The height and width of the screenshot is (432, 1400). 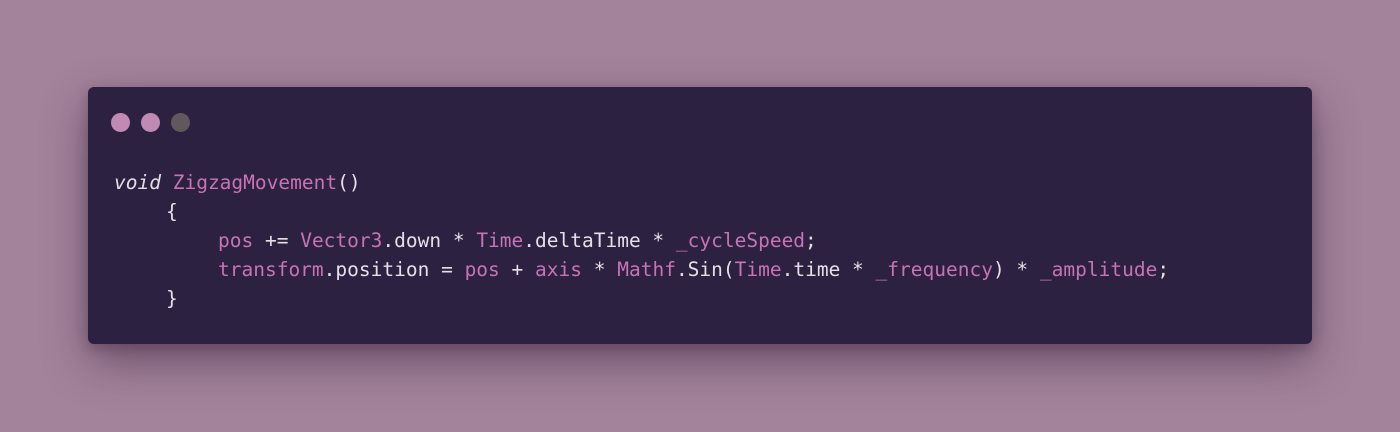 What do you see at coordinates (1098, 269) in the screenshot?
I see `code-token: _amplitude` at bounding box center [1098, 269].